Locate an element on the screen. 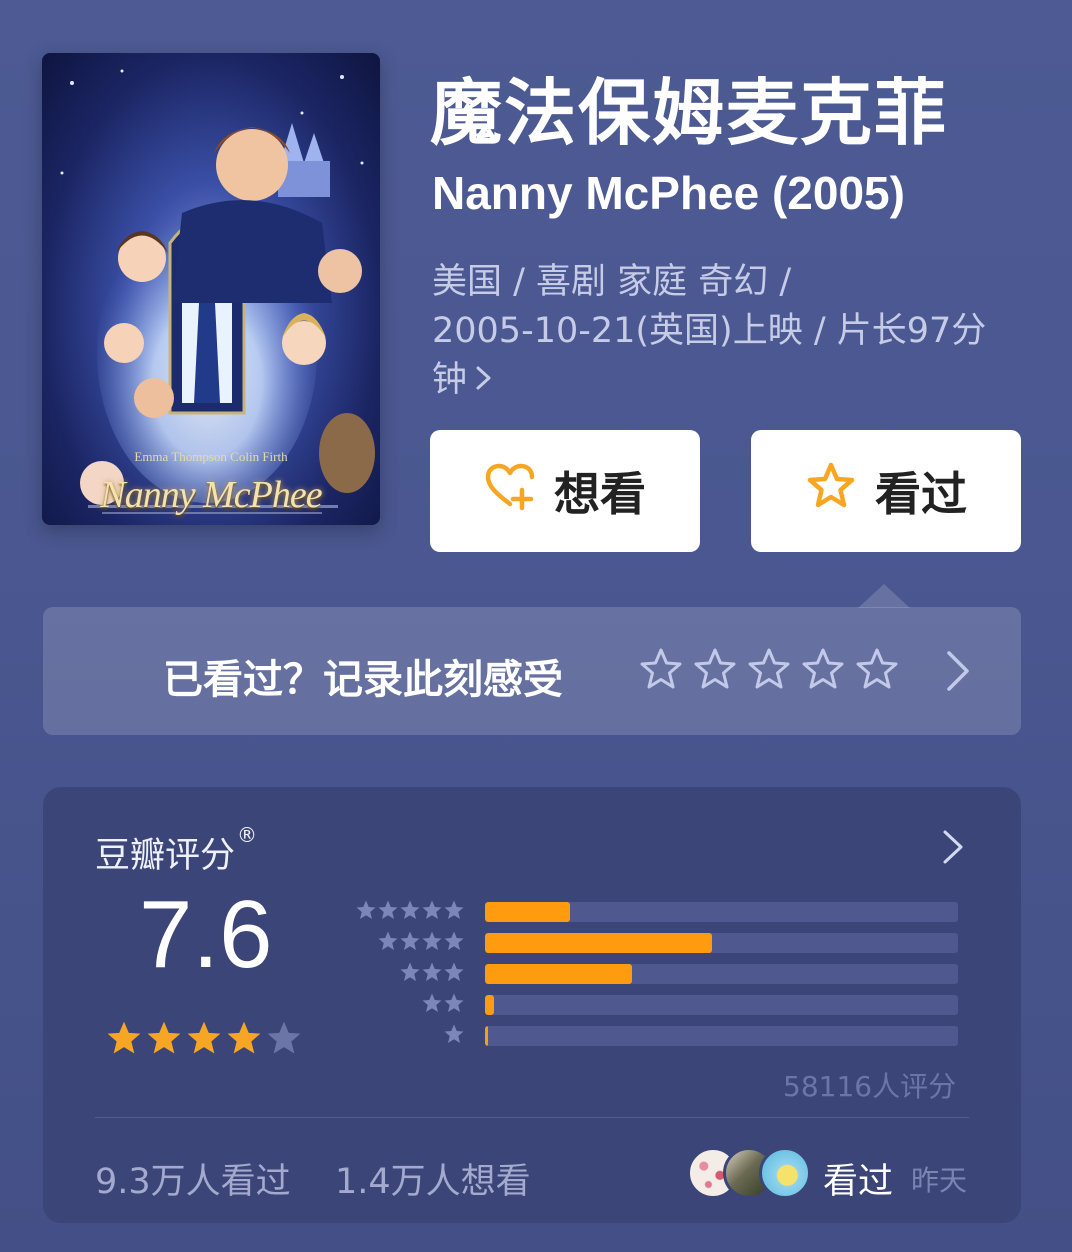 The image size is (1072, 1252). meta-line-release-runtime: 2005-10-21(英国)上映 / 片长97分 is located at coordinates (709, 331).